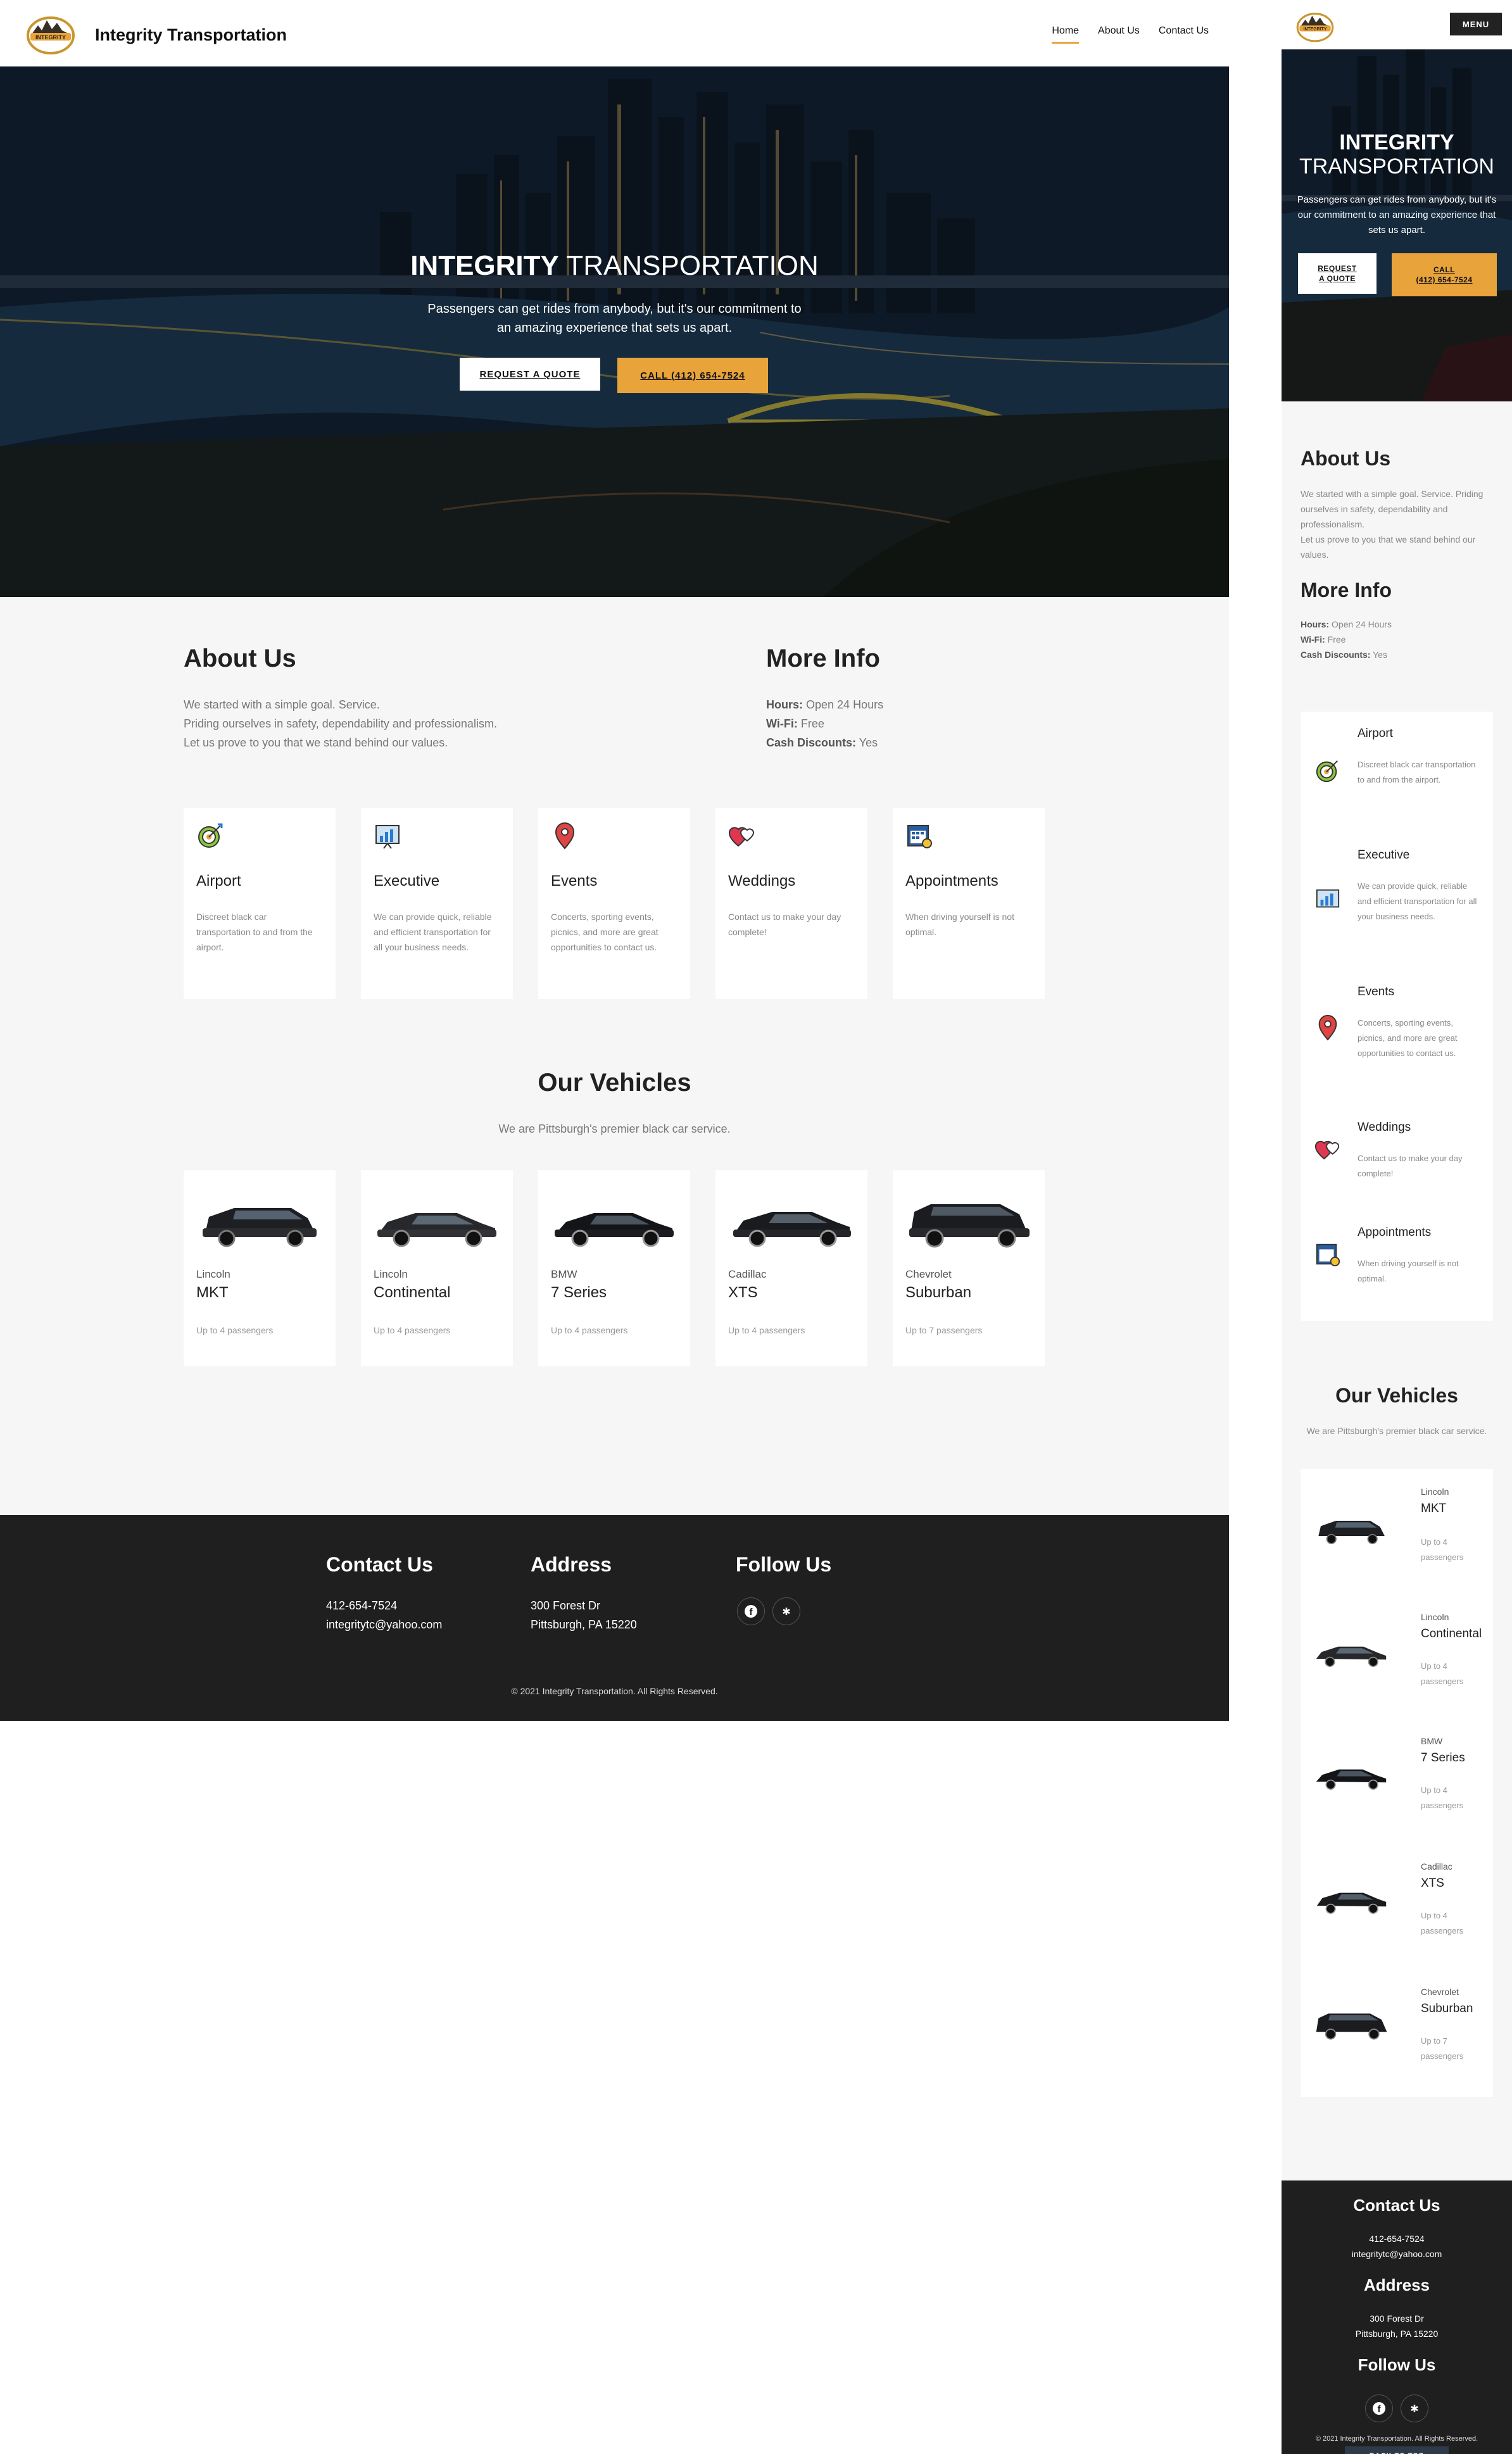  I want to click on about-line: We started with a simple goal. Service., so click(282, 704).